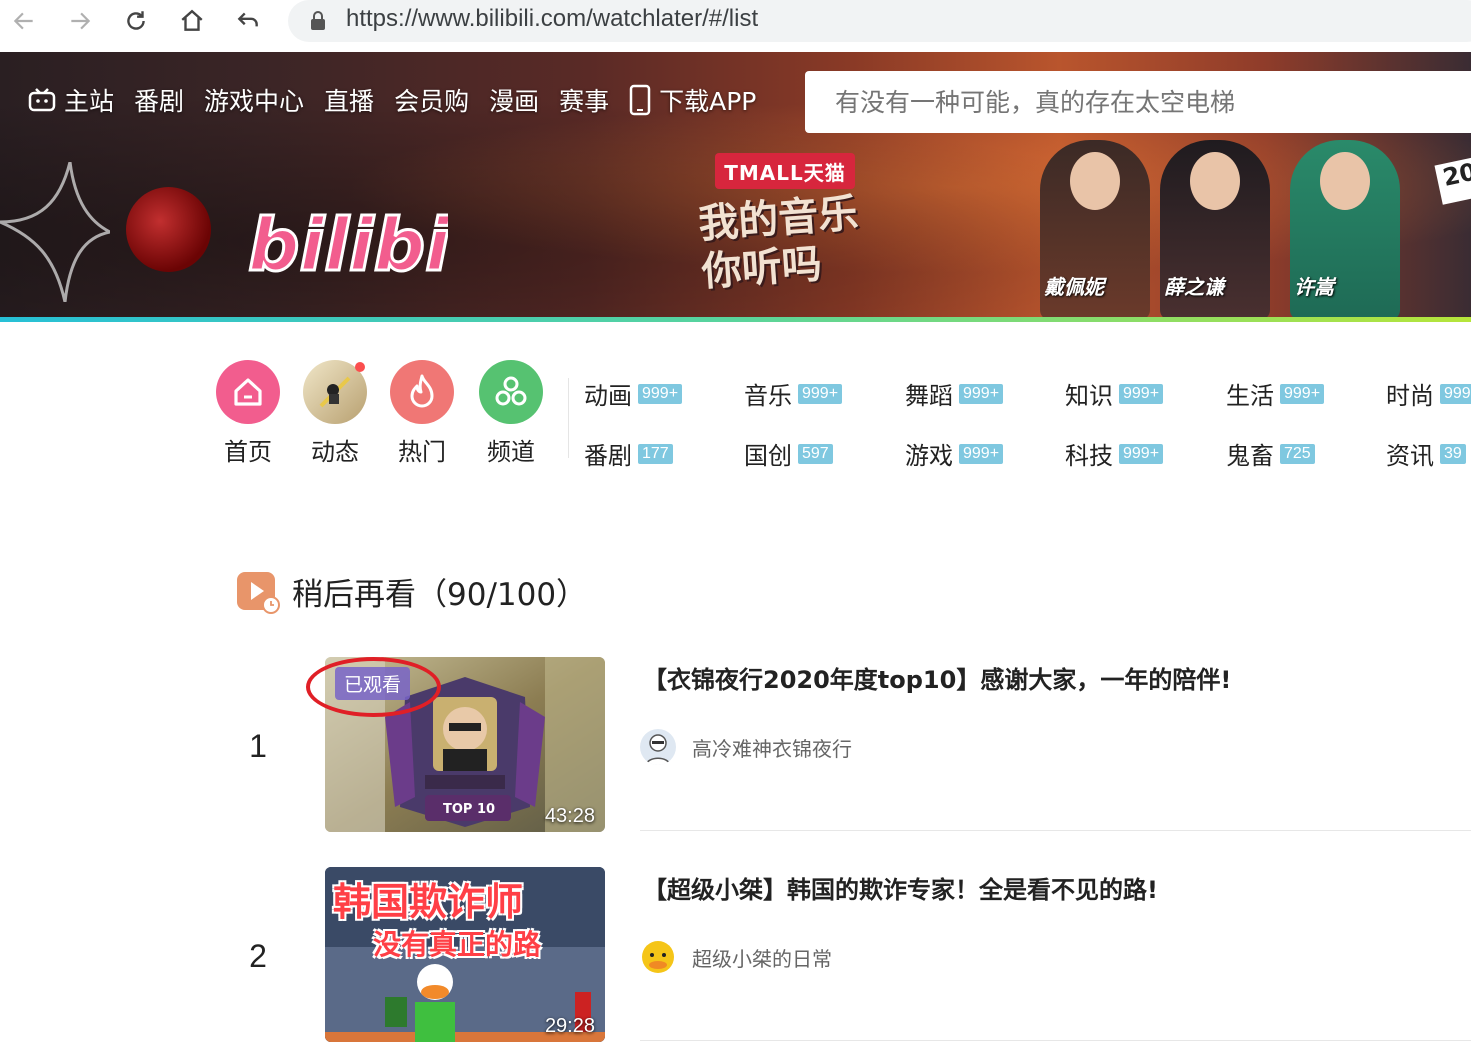  I want to click on category-label: 国创, so click(768, 456).